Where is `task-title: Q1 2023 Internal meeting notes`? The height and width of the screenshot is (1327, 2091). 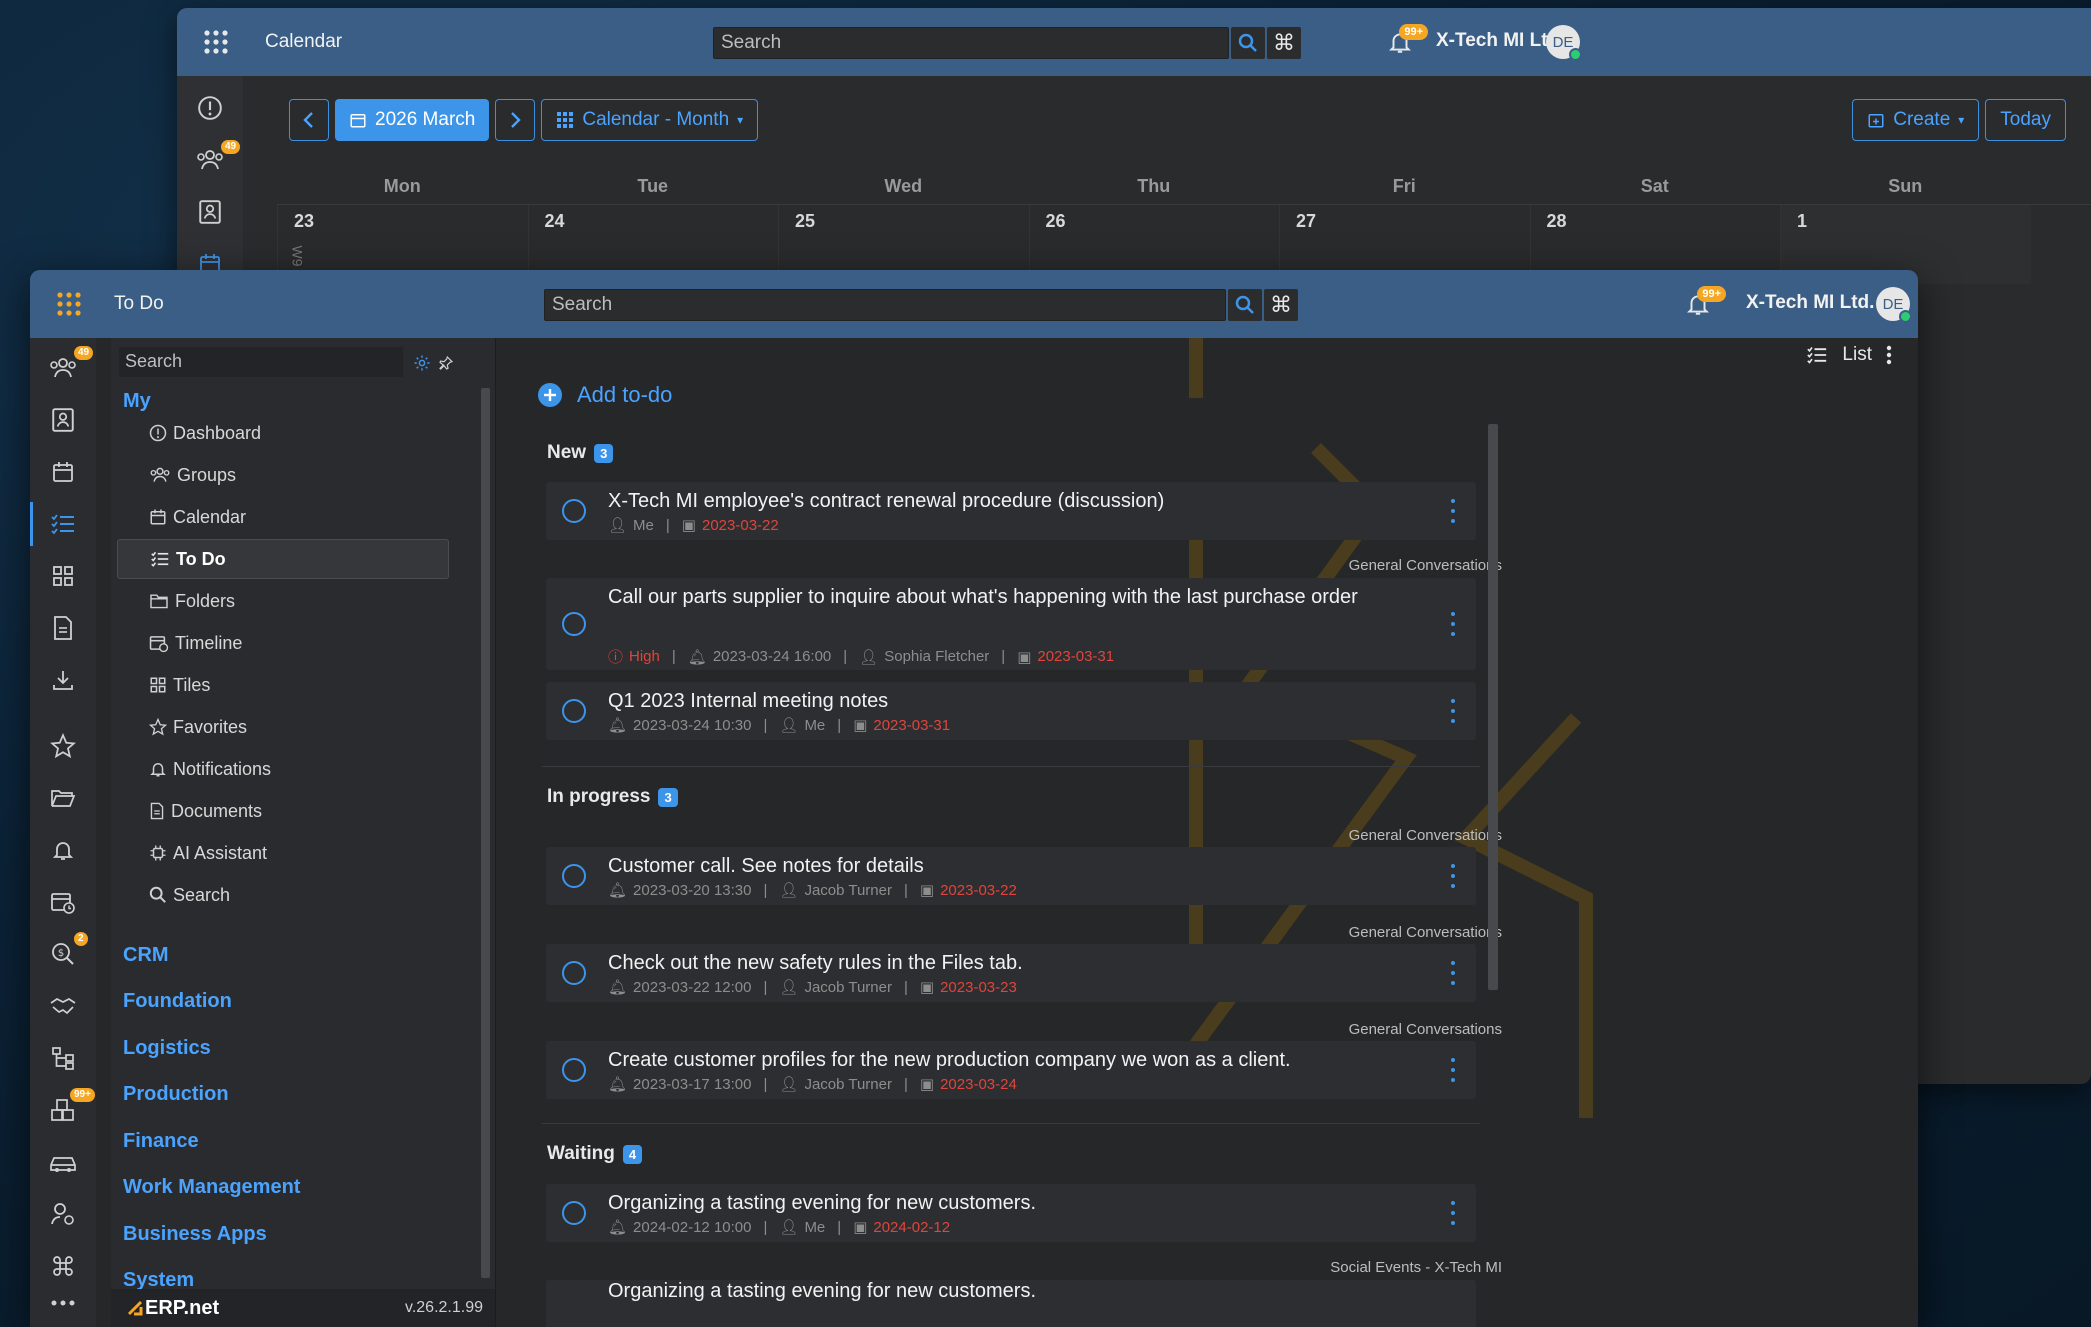
task-title: Q1 2023 Internal meeting notes is located at coordinates (1013, 701).